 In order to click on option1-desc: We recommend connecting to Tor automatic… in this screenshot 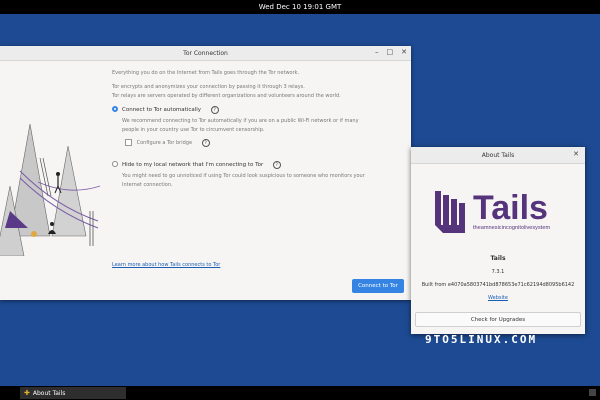, I will do `click(240, 121)`.